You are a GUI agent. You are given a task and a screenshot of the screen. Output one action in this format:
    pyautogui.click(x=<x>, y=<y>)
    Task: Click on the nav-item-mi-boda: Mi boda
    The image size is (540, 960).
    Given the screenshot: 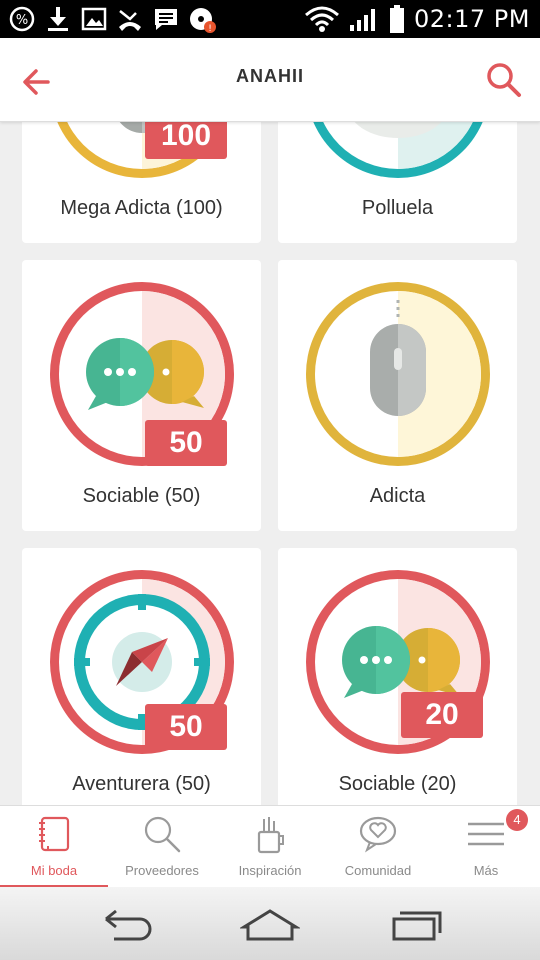 What is the action you would take?
    pyautogui.click(x=54, y=847)
    